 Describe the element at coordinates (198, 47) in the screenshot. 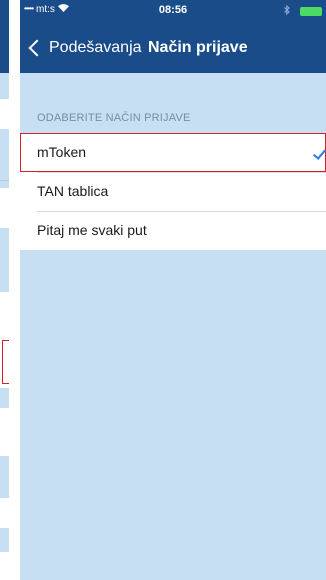

I see `page-title: Način prijave` at that location.